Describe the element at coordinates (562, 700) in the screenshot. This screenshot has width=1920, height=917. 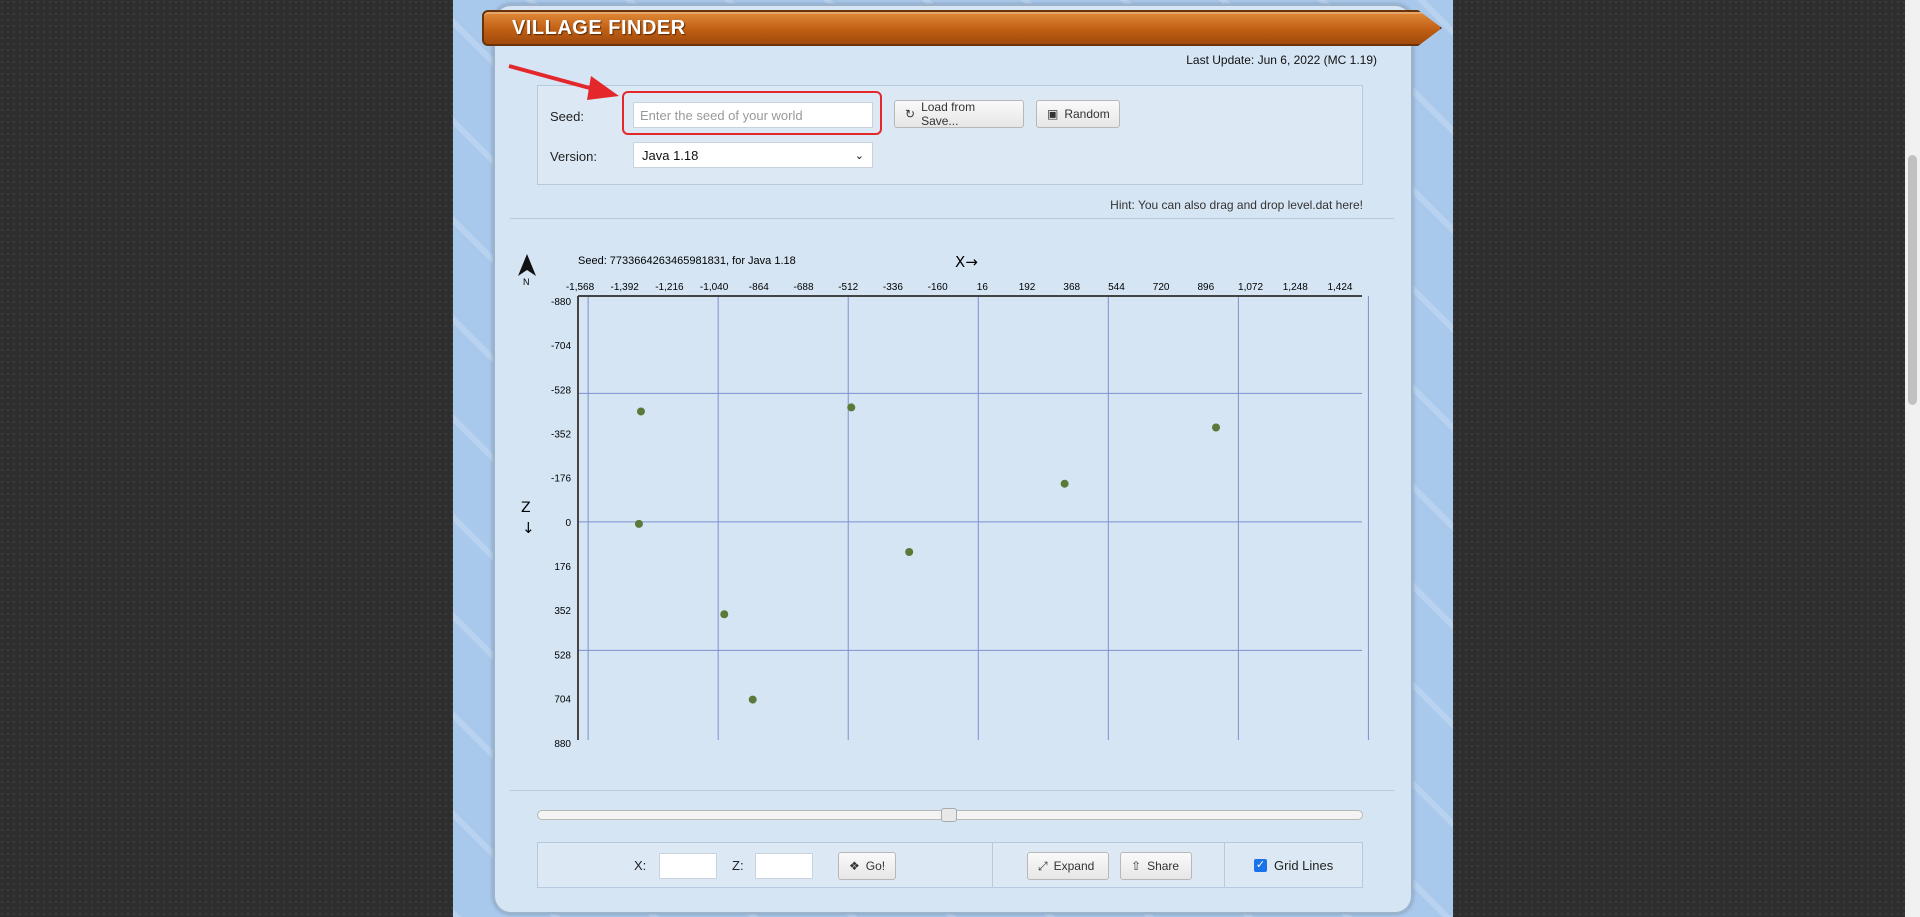
I see `z-tick-label: 704` at that location.